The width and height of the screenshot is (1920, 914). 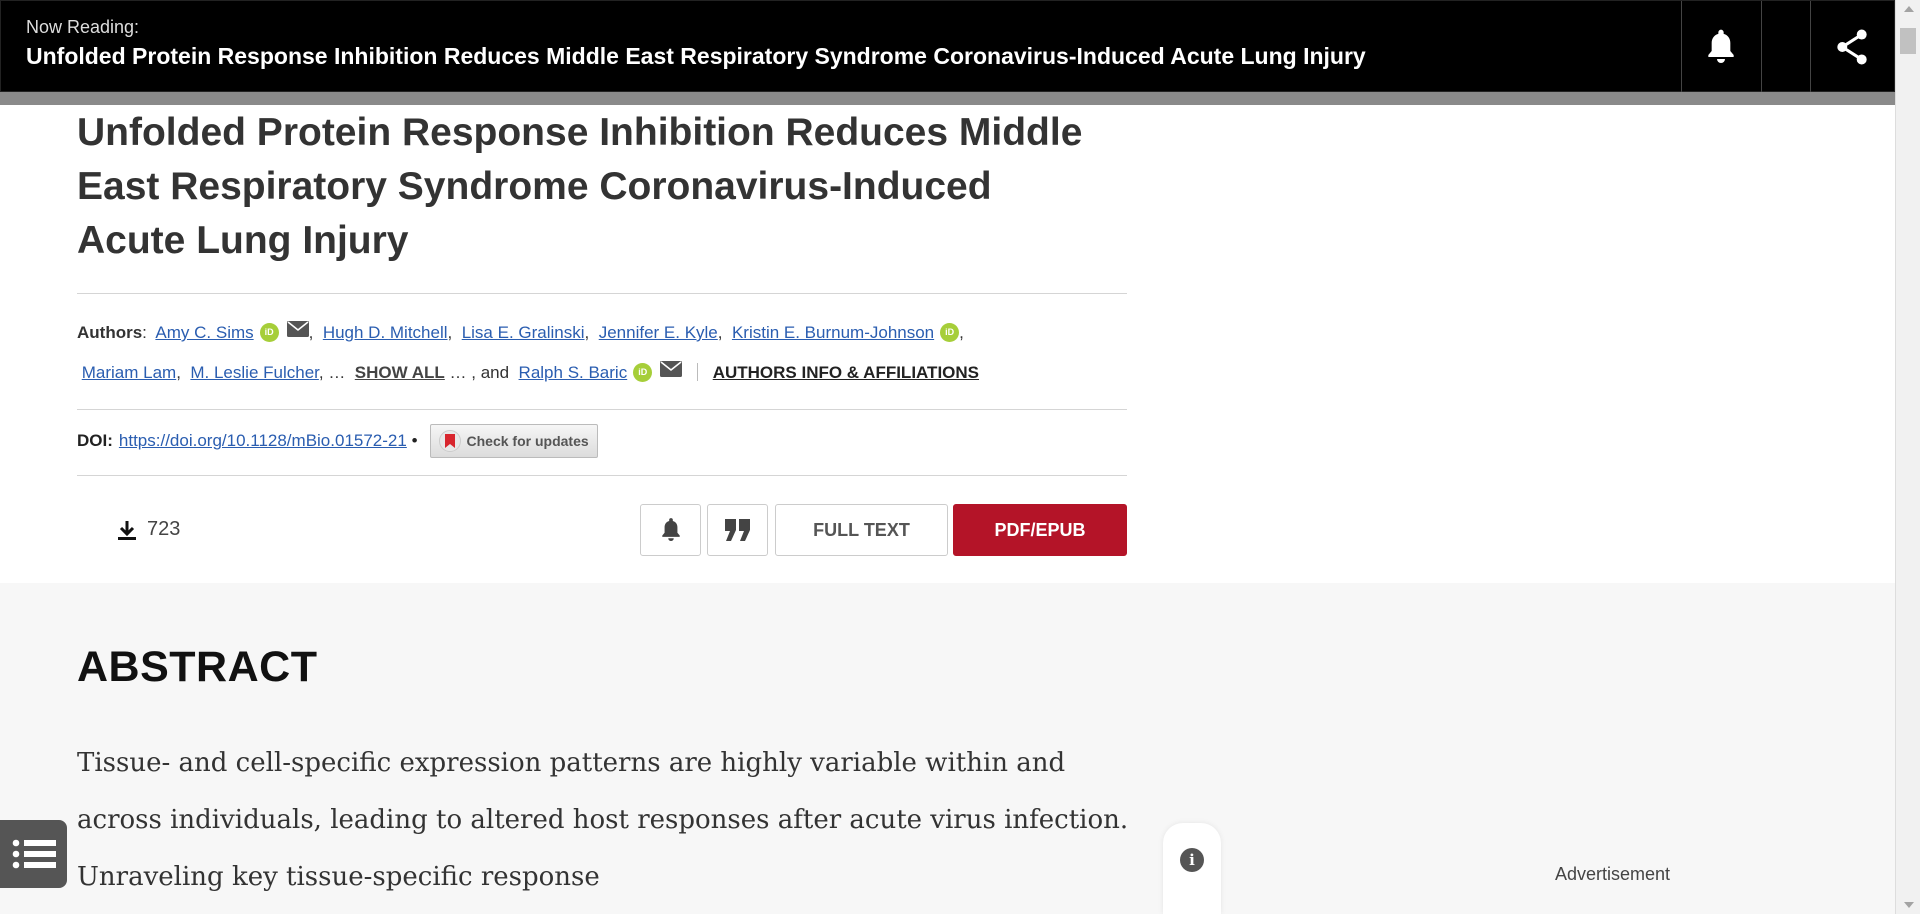 What do you see at coordinates (129, 372) in the screenshot?
I see `author-link: Mariam Lam` at bounding box center [129, 372].